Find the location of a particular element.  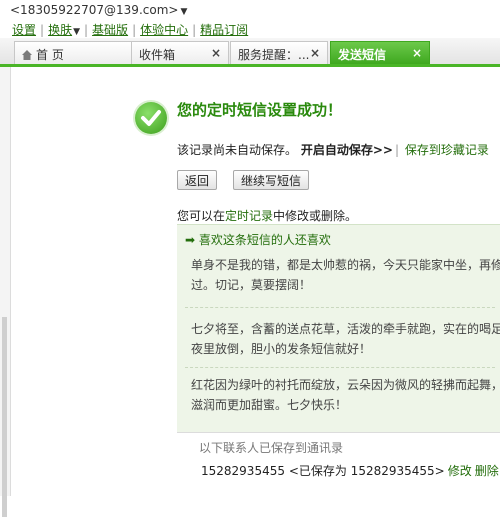

hint-prefix: 您可以在 is located at coordinates (201, 216).